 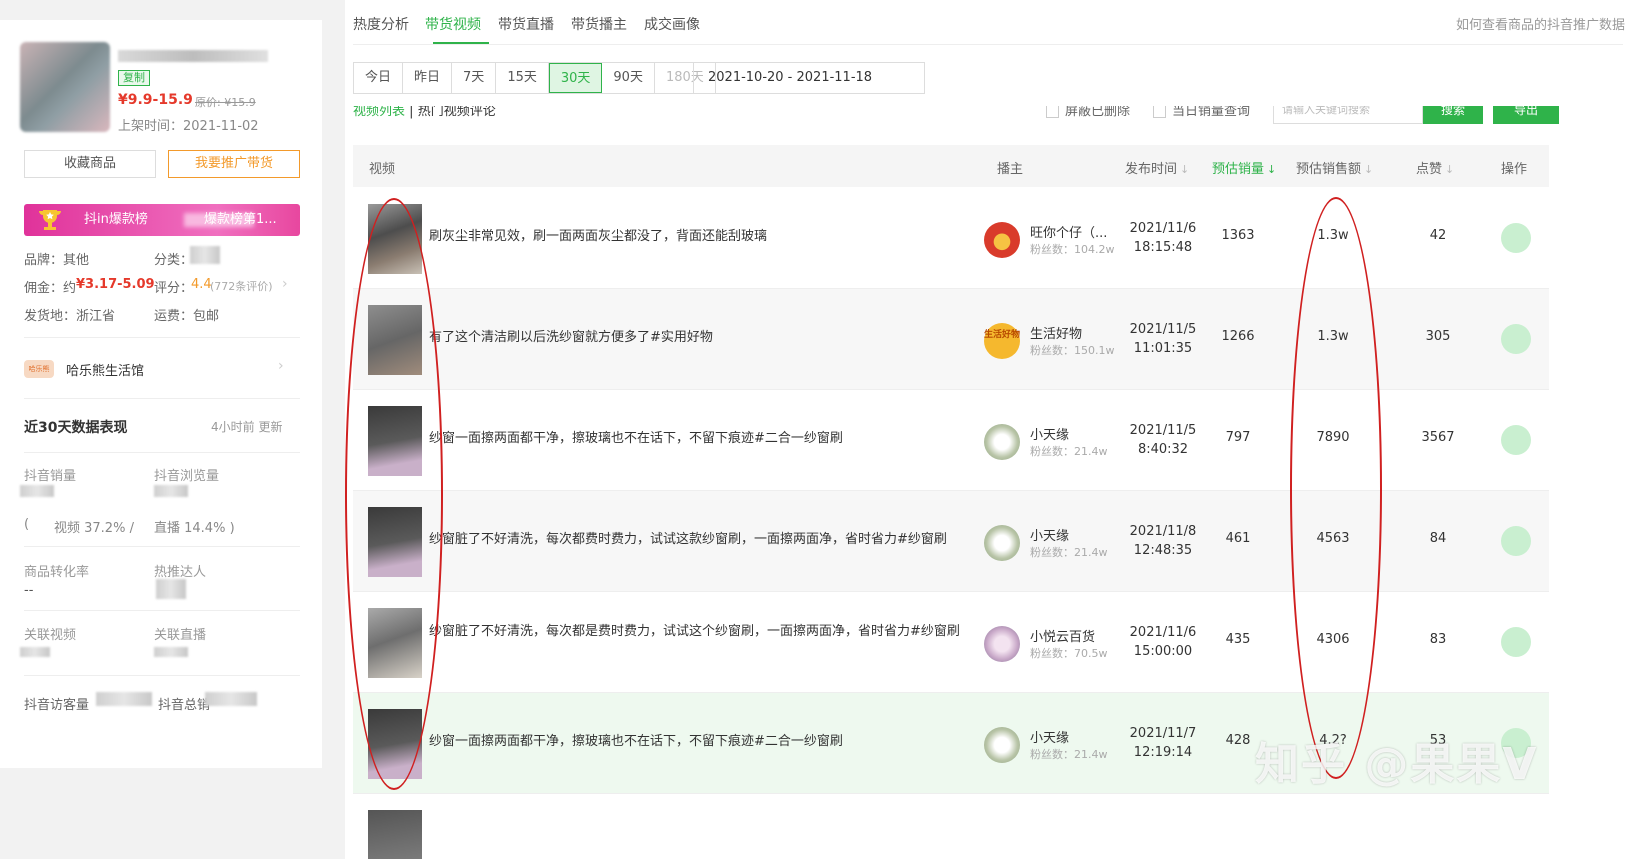 I want to click on rank-banner-prefix: 抖in爆款榜, so click(x=116, y=219).